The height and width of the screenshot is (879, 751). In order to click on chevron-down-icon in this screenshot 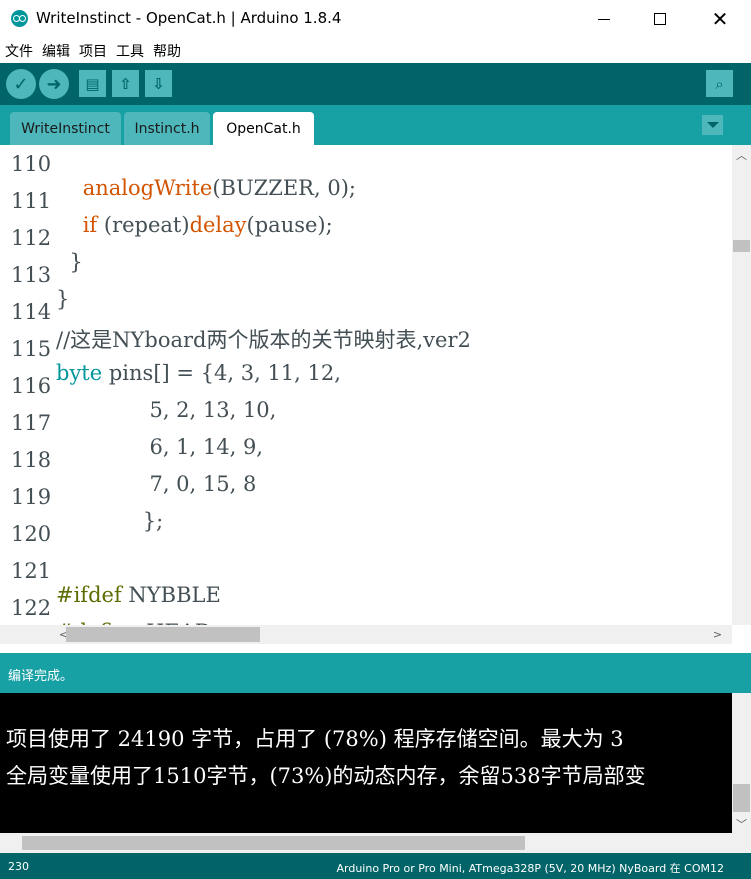, I will do `click(712, 125)`.